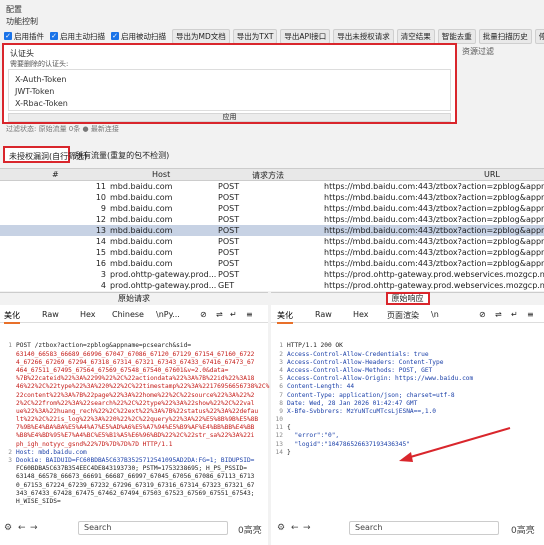  I want to click on auth-headers-textarea: X-Auth-Token JWT-Token X-Rbac-Token, so click(229, 90).